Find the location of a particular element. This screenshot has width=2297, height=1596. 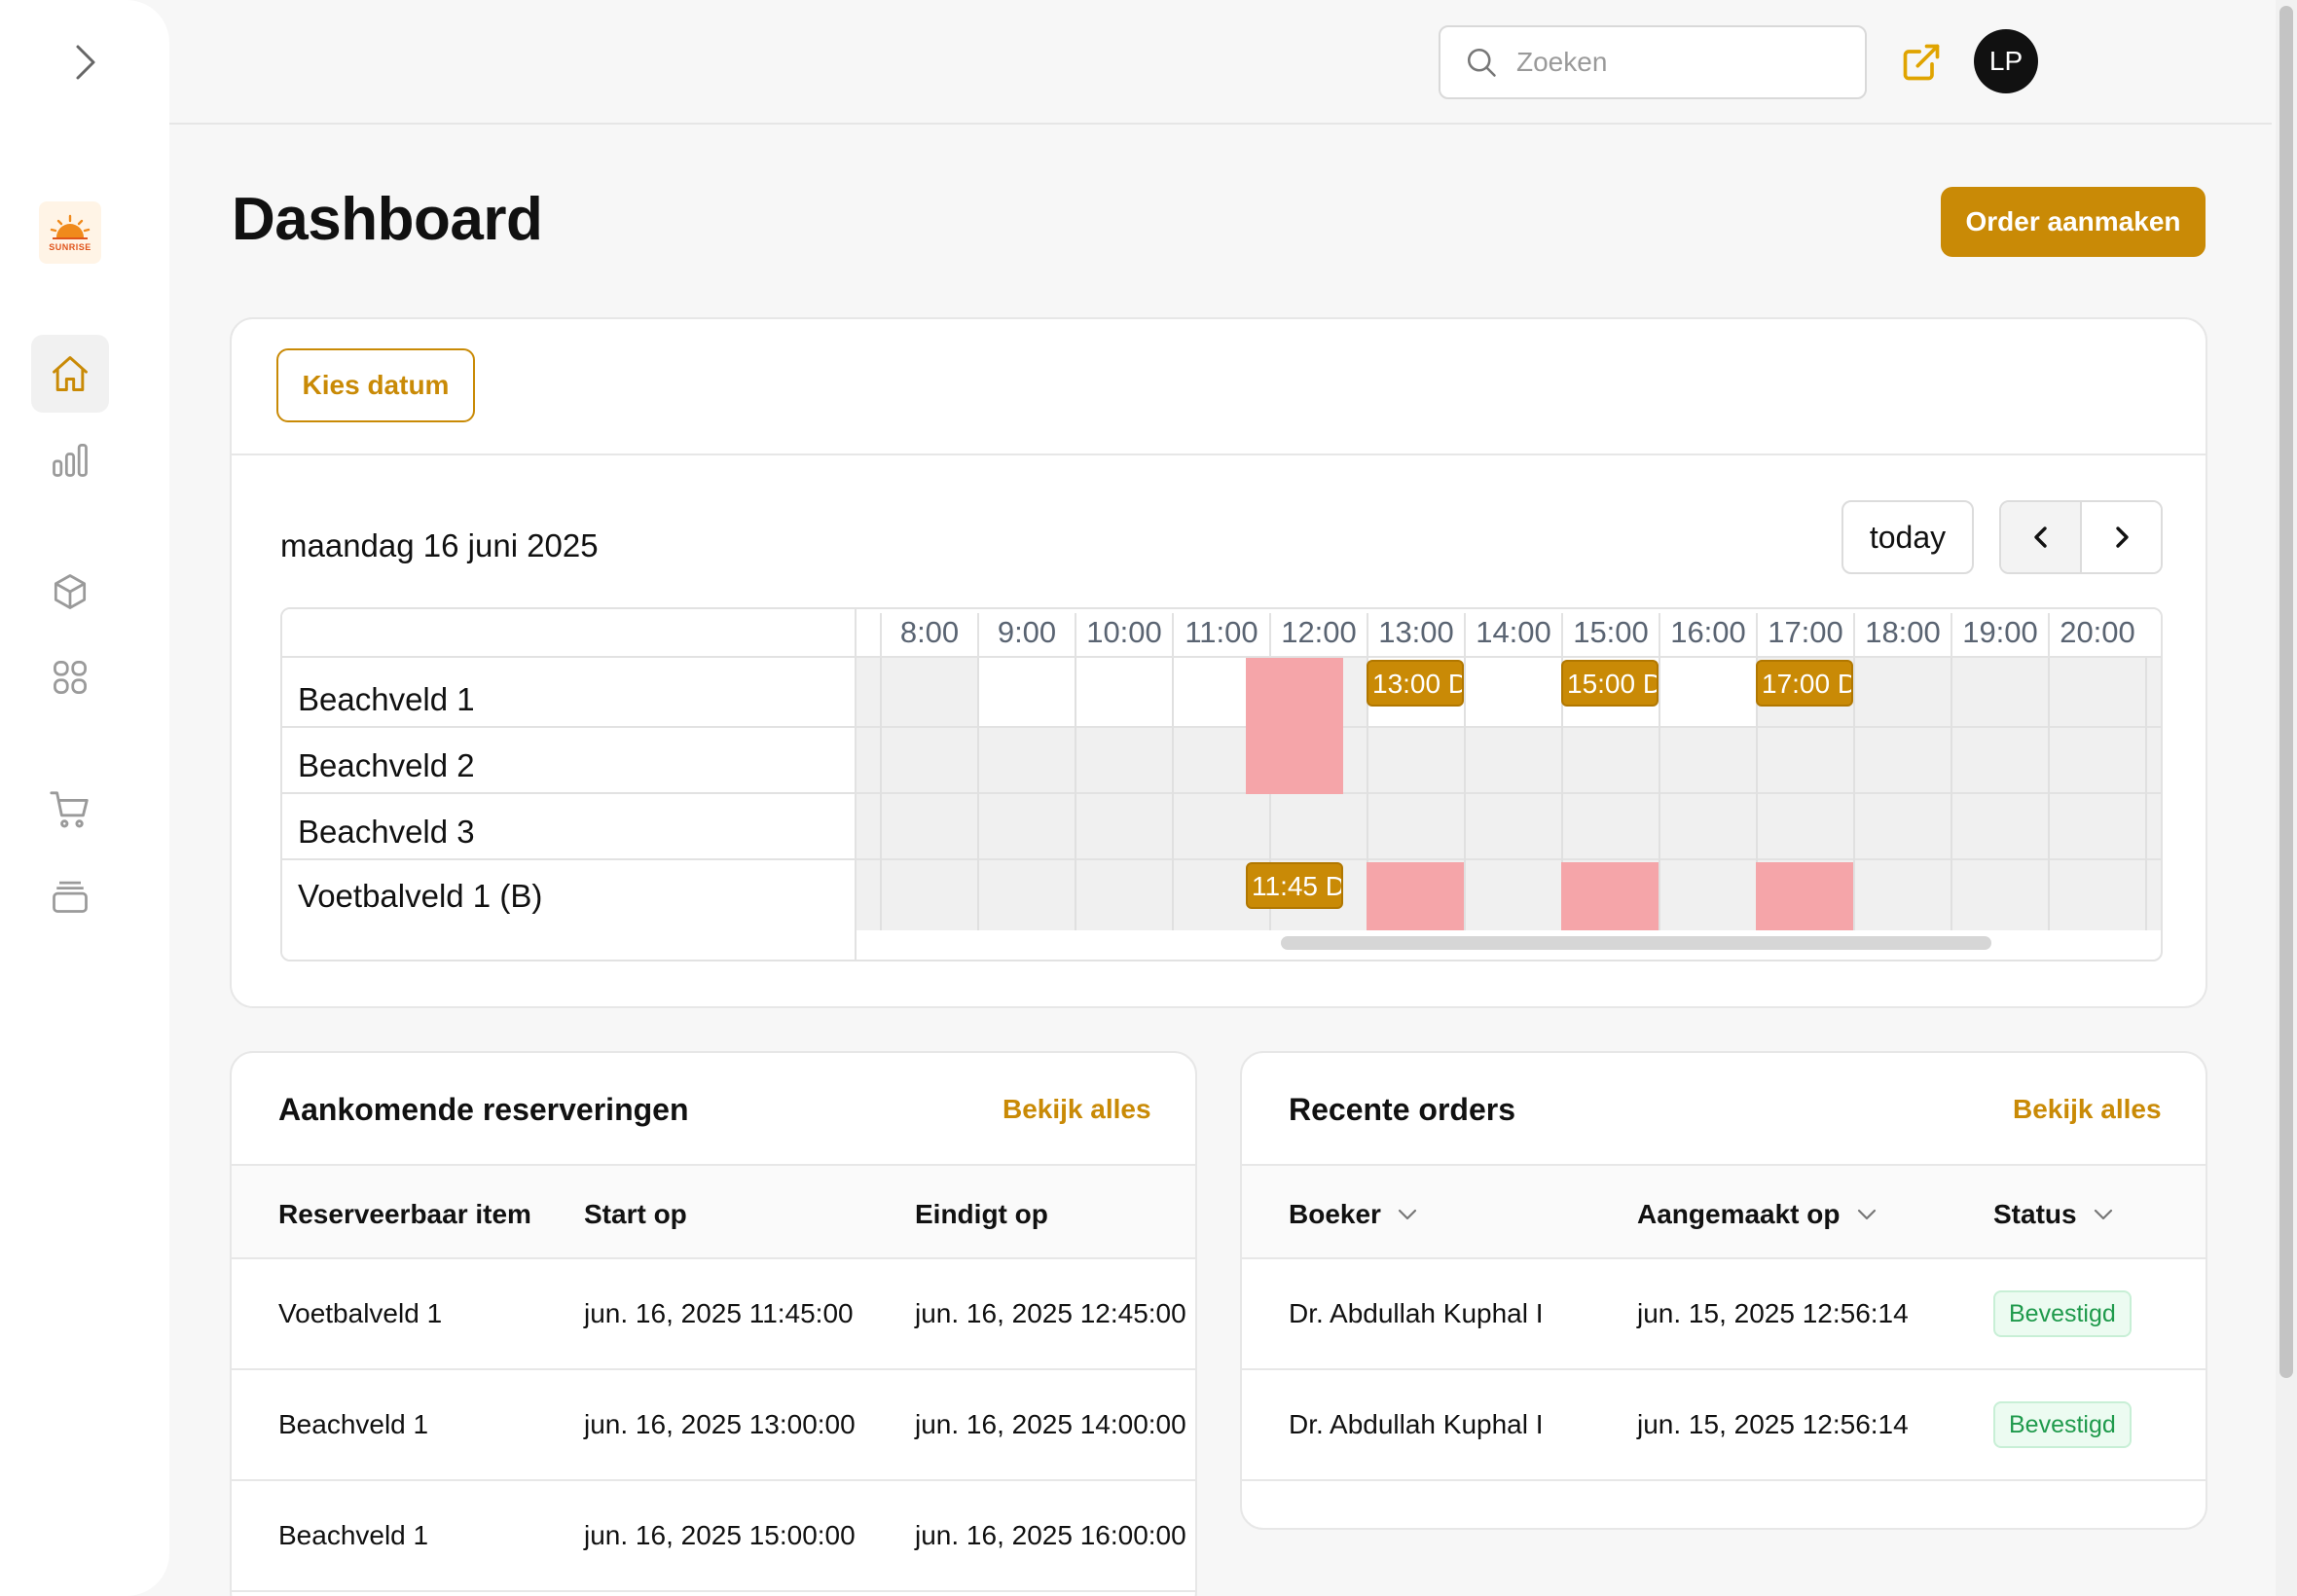

today-button: today is located at coordinates (1907, 537).